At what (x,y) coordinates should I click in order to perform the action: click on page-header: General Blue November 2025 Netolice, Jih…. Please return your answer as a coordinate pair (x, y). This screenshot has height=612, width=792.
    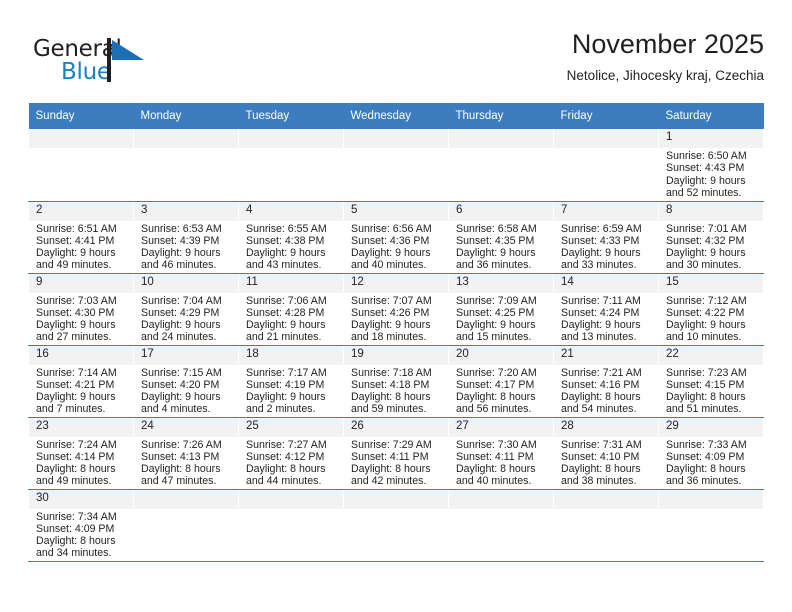
    Looking at the image, I should click on (396, 64).